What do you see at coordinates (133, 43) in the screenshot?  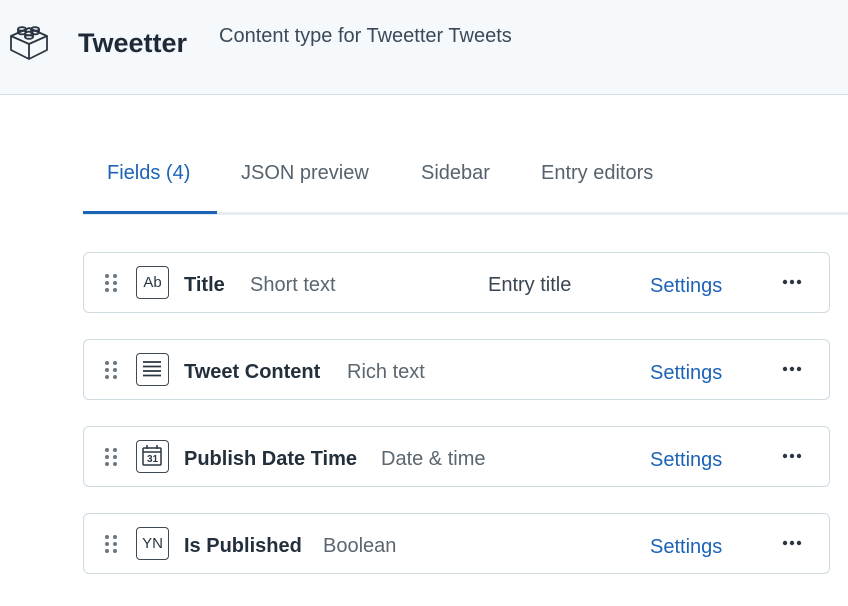 I see `content-type-title: Tweetter` at bounding box center [133, 43].